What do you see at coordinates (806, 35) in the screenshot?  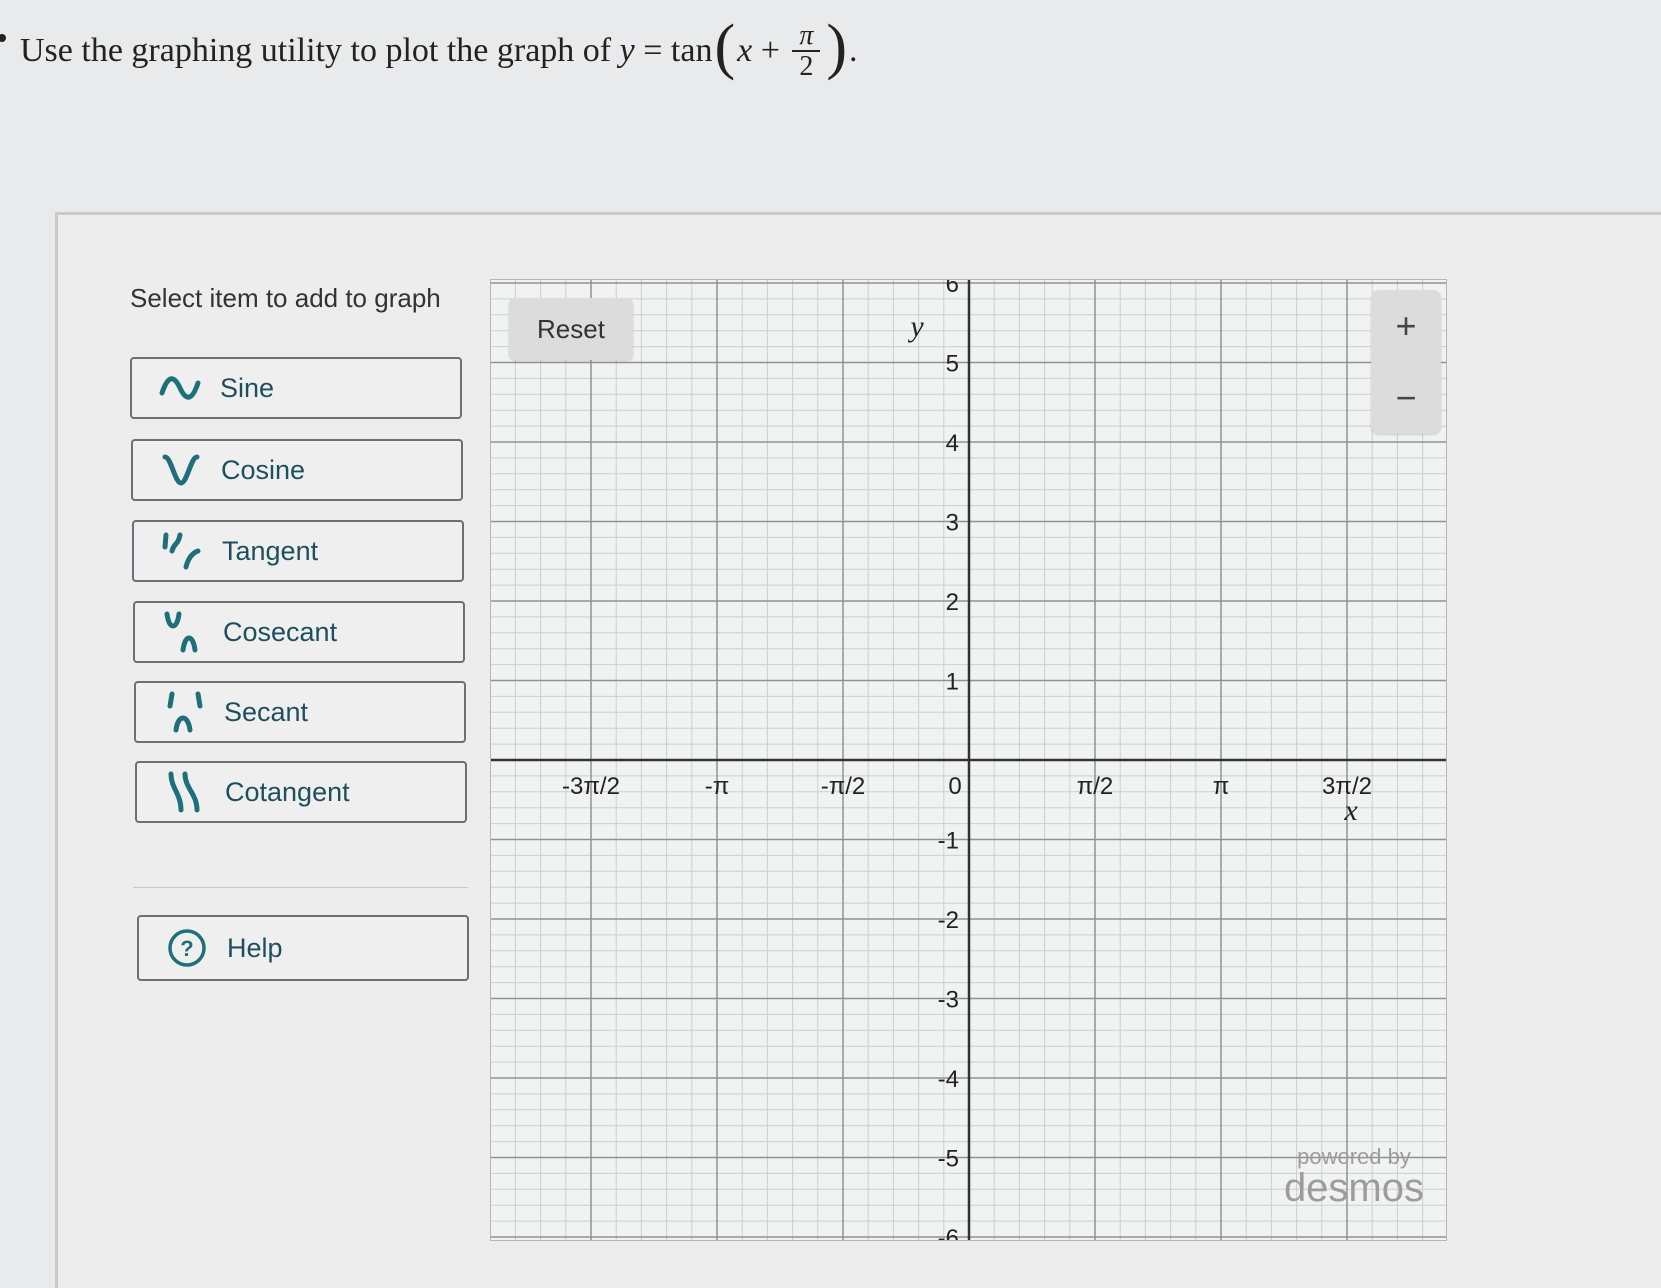 I see `fraction-numerator: π` at bounding box center [806, 35].